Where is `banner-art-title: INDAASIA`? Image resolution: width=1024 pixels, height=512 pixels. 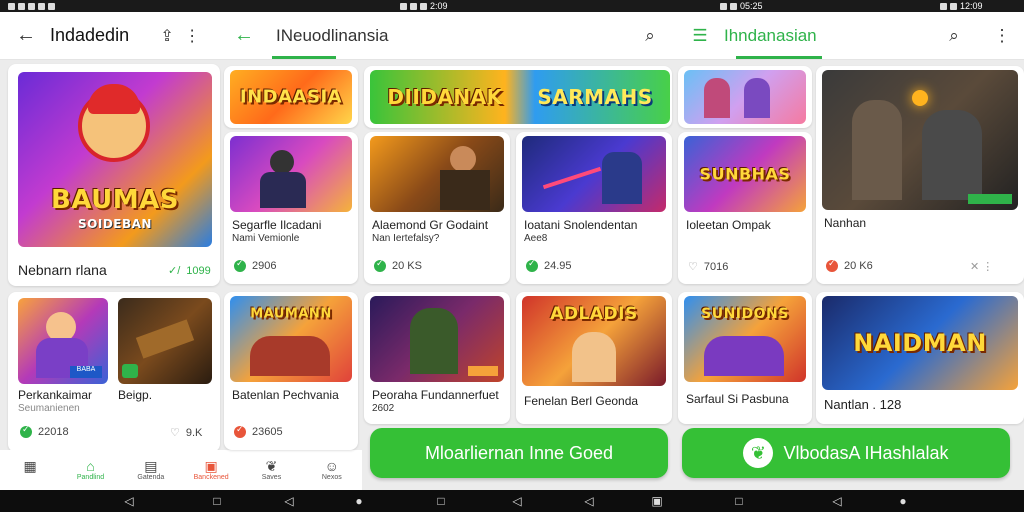 banner-art-title: INDAASIA is located at coordinates (291, 97).